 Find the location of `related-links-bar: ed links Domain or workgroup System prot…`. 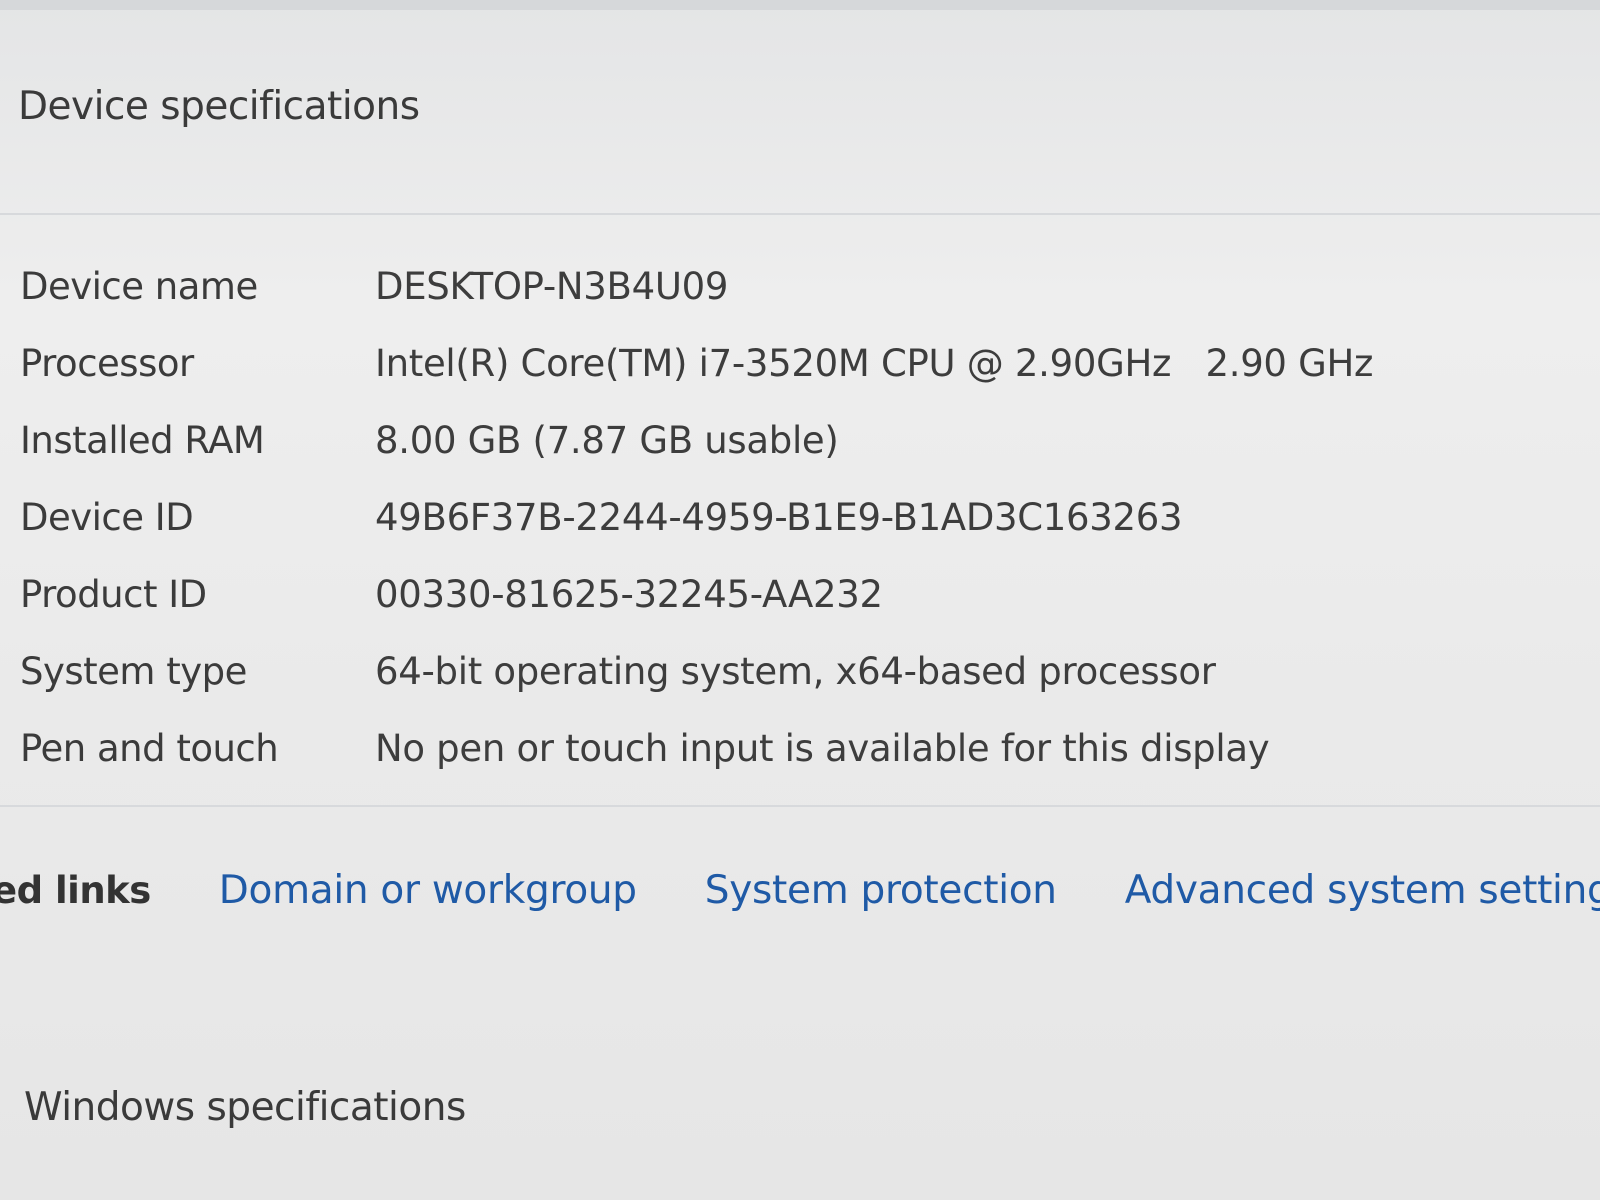

related-links-bar: ed links Domain or workgroup System prot… is located at coordinates (800, 890).